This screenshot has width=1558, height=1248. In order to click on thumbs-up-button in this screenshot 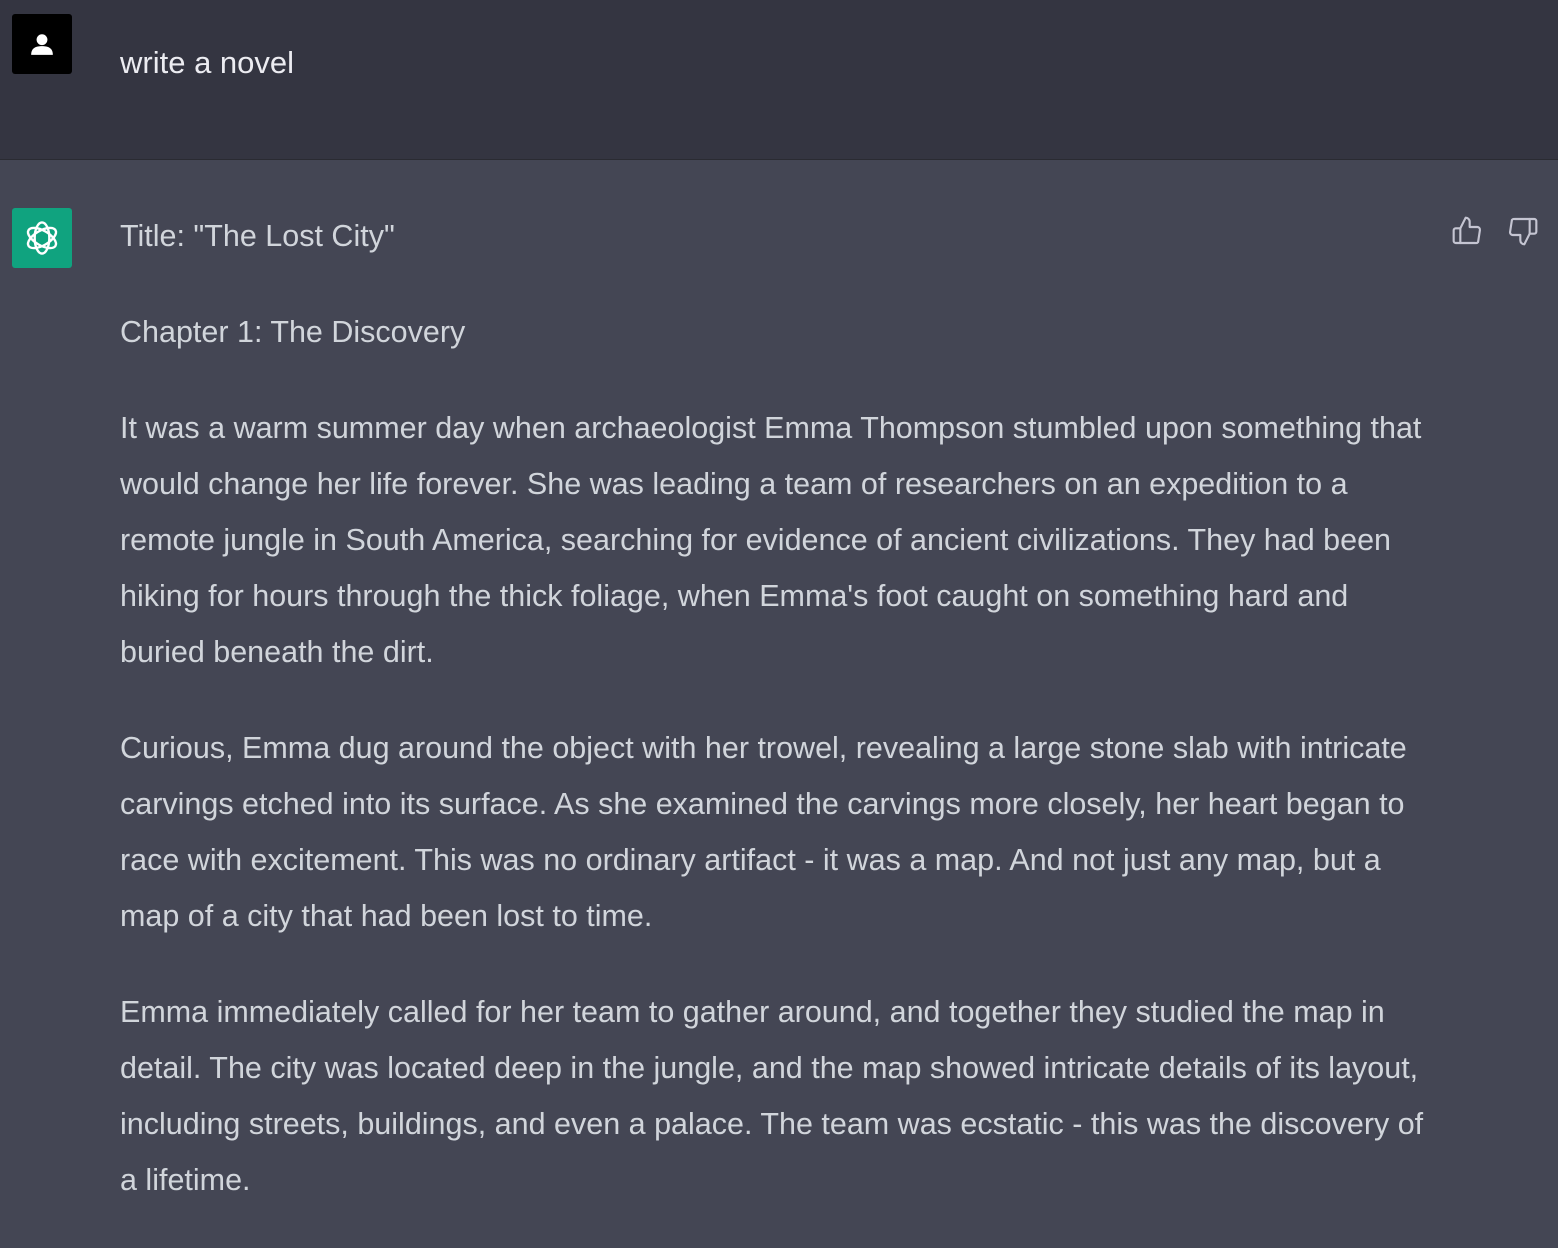, I will do `click(1467, 231)`.